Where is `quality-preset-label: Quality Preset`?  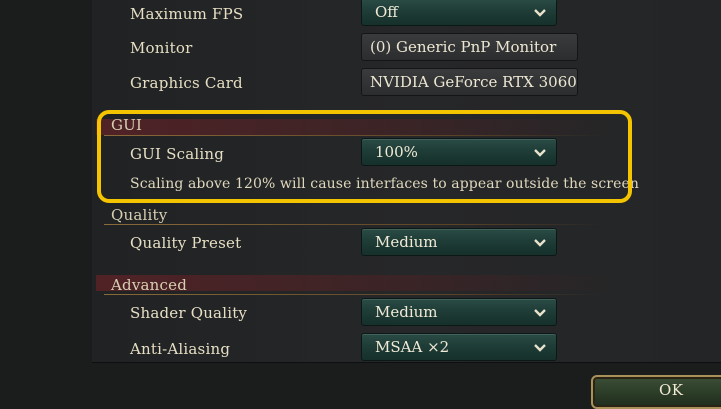 quality-preset-label: Quality Preset is located at coordinates (186, 243).